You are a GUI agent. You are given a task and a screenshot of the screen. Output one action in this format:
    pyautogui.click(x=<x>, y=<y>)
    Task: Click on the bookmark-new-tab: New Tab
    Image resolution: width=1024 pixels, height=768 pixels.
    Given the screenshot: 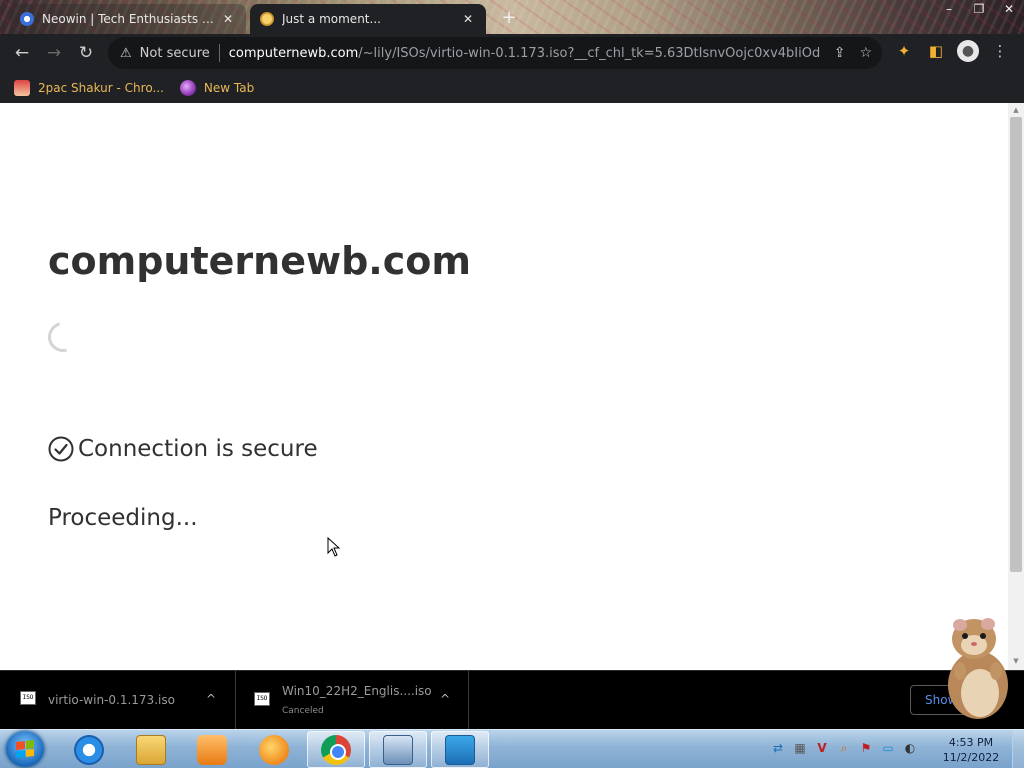 What is the action you would take?
    pyautogui.click(x=217, y=87)
    